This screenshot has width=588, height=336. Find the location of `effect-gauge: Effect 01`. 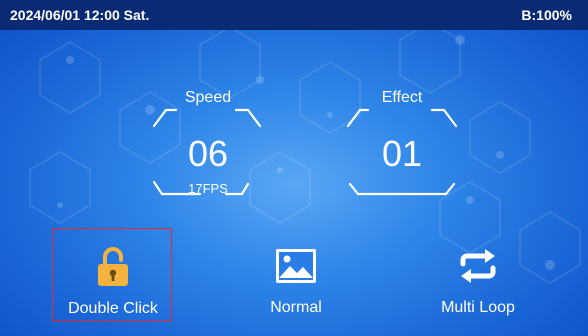

effect-gauge: Effect 01 is located at coordinates (402, 146).